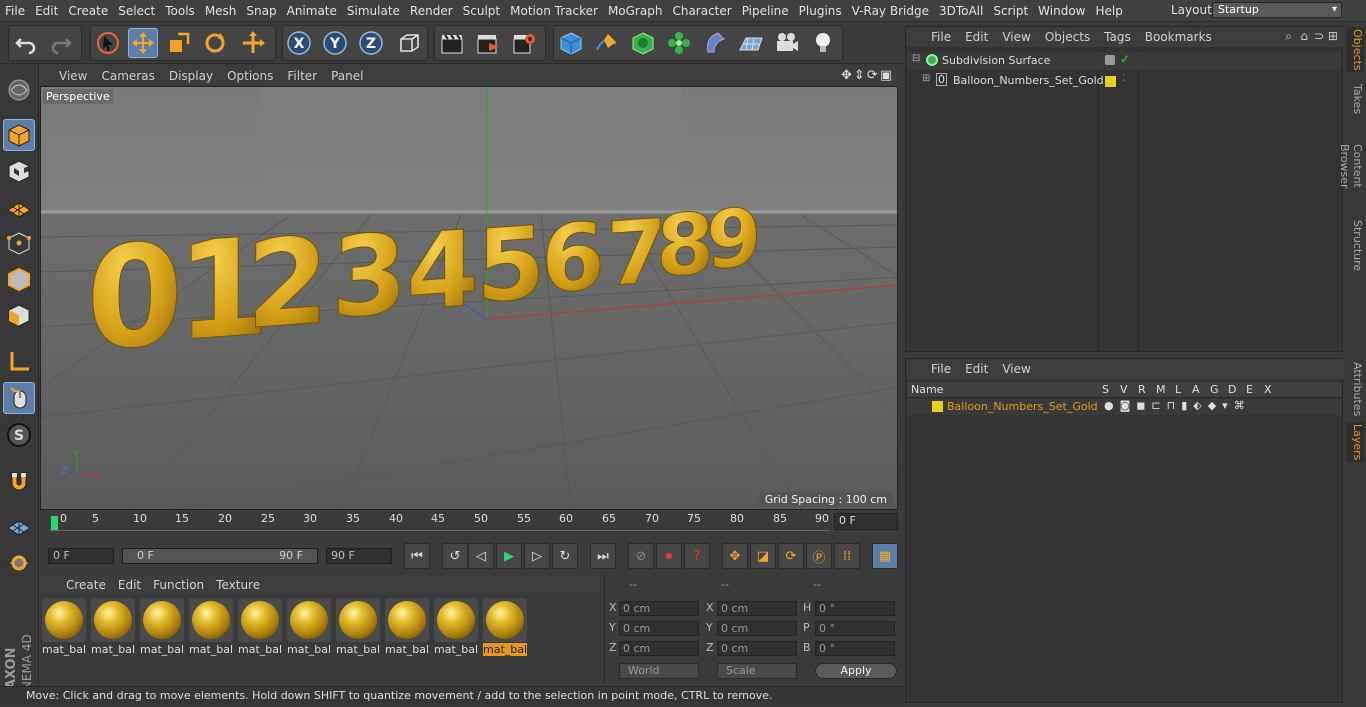 Image resolution: width=1366 pixels, height=707 pixels. I want to click on apply-button: Apply, so click(856, 671).